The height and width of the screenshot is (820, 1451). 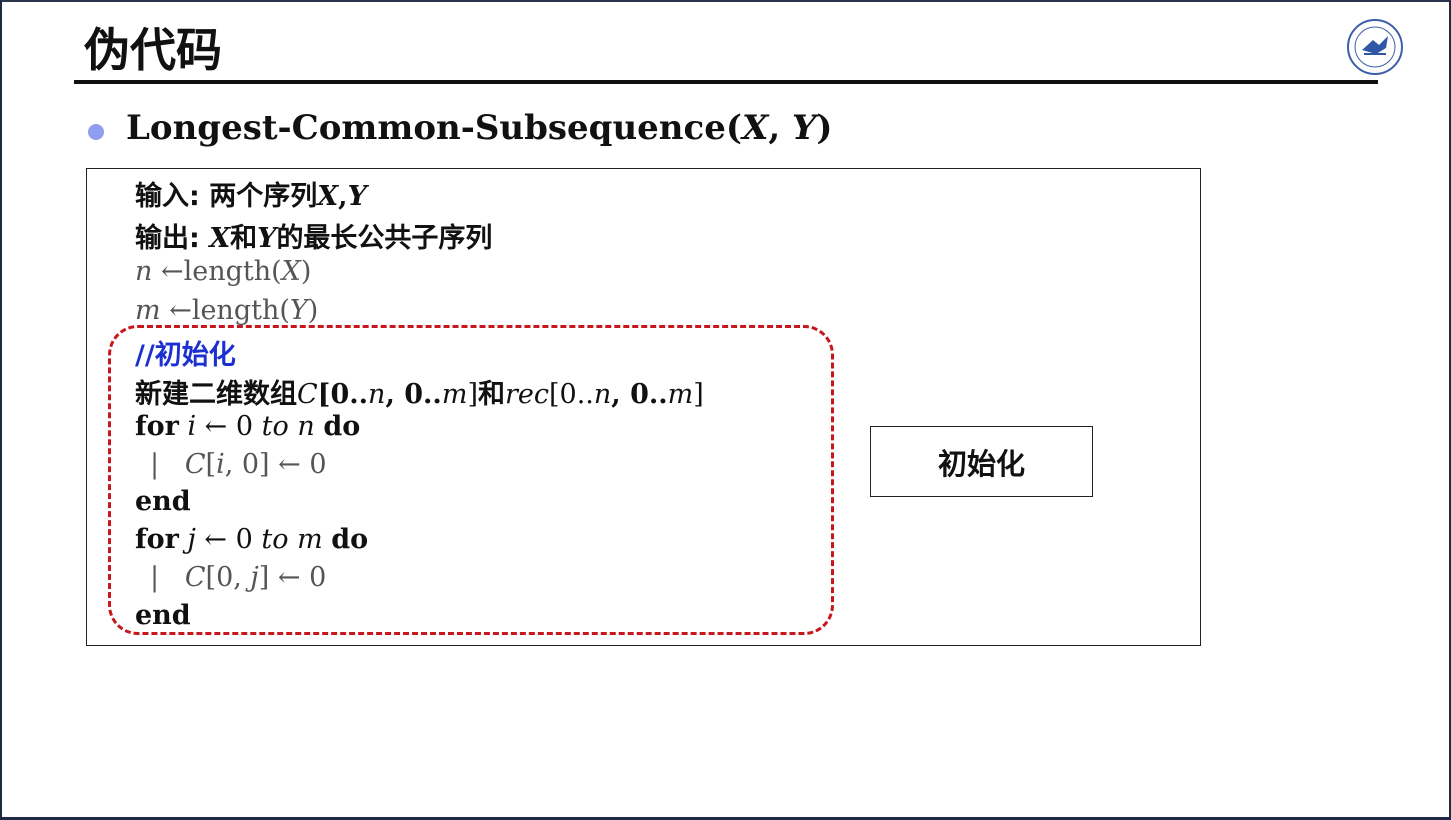 I want to click on init-comment: //初始化, so click(x=185, y=355).